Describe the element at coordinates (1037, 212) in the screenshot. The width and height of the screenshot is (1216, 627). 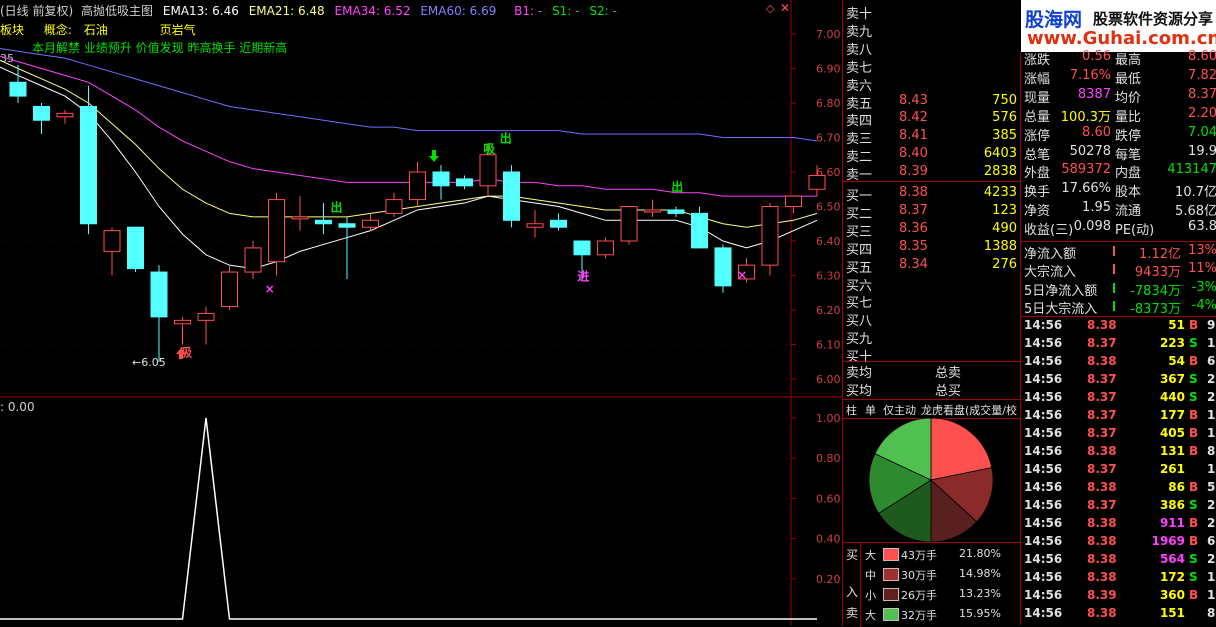
I see `quote-label: 净资` at that location.